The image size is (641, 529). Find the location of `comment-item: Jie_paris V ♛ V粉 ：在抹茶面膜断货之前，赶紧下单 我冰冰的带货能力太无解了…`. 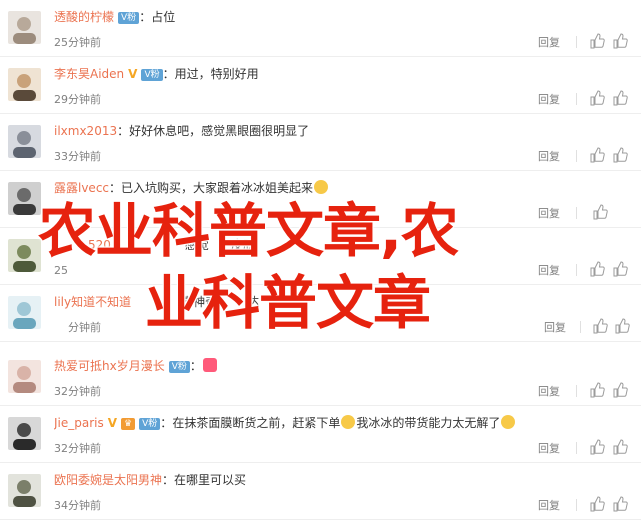

comment-item: Jie_paris V ♛ V粉 ：在抹茶面膜断货之前，赶紧下单 我冰冰的带货能力太无解了… is located at coordinates (320, 434).